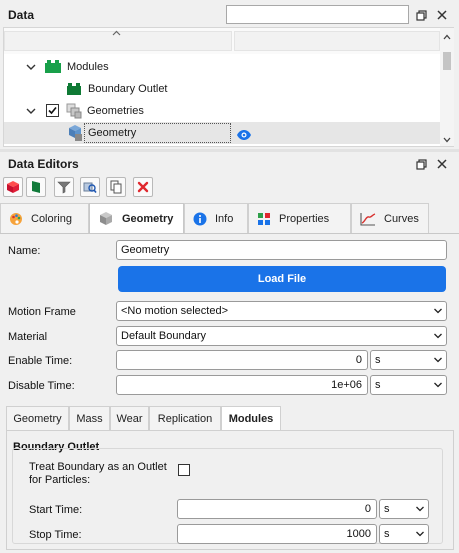 This screenshot has width=459, height=553. What do you see at coordinates (244, 138) in the screenshot?
I see `eye-icon` at bounding box center [244, 138].